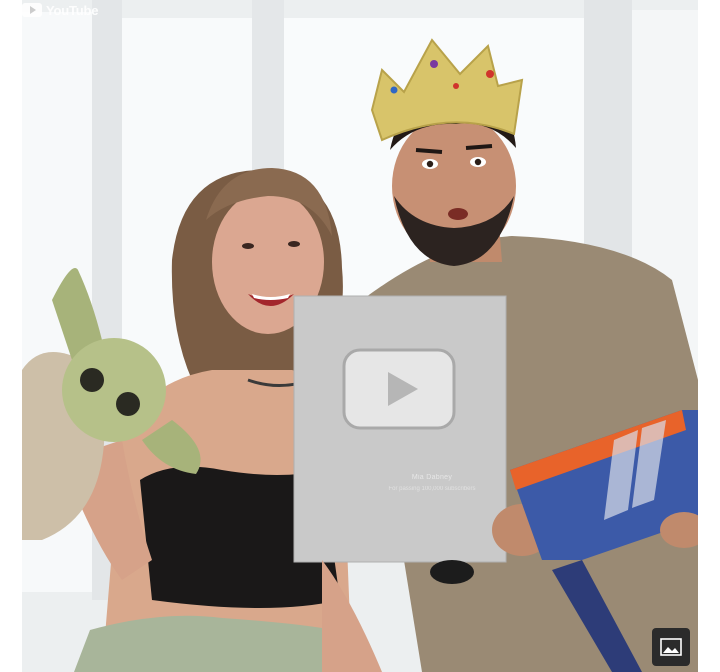 This screenshot has height=672, width=720. Describe the element at coordinates (72, 10) in the screenshot. I see `youtube-wordmark: YouTube` at that location.